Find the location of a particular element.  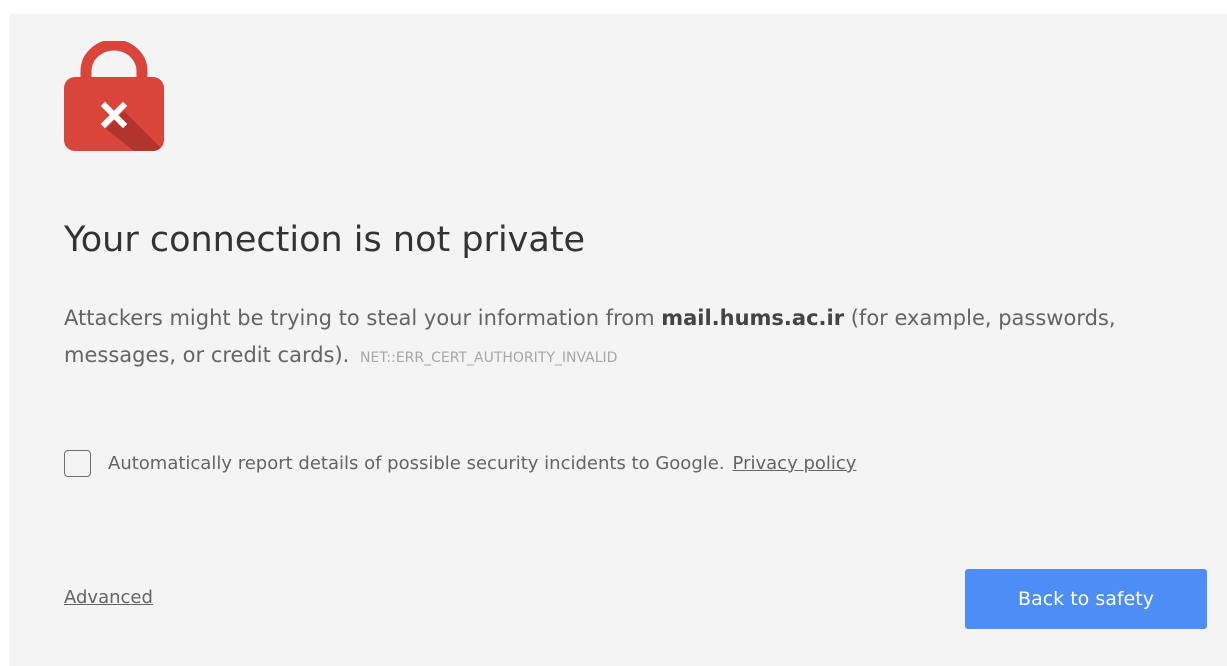

page-title: Your connection is not private is located at coordinates (325, 240).